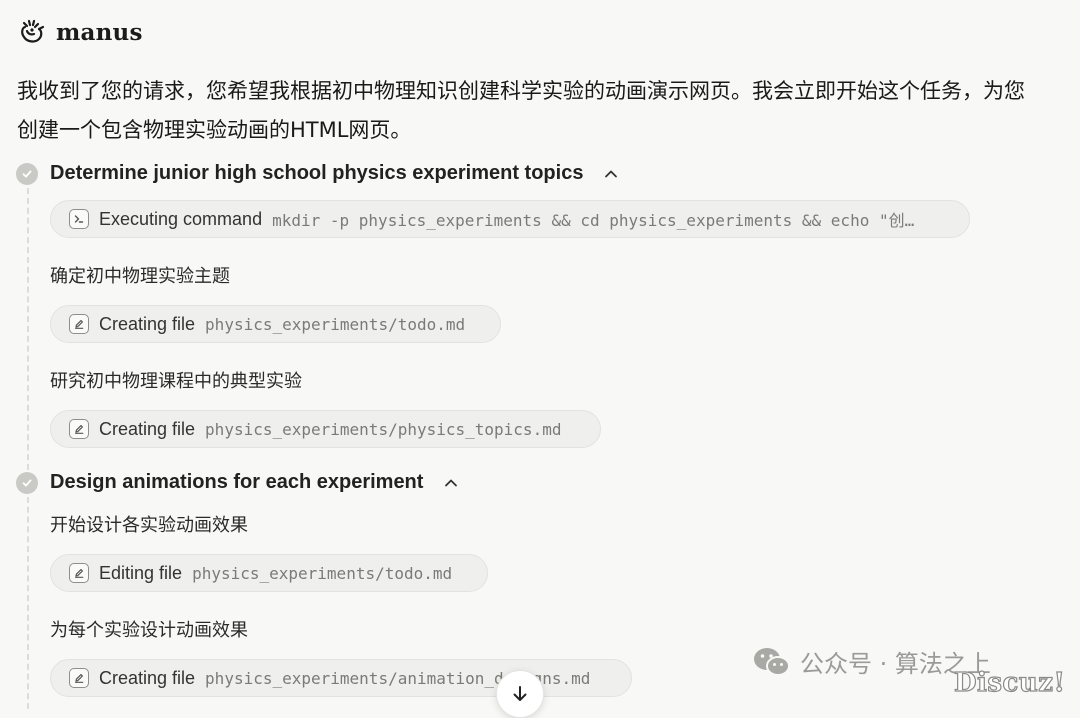 The width and height of the screenshot is (1080, 718). Describe the element at coordinates (141, 572) in the screenshot. I see `action-label: Editing file` at that location.